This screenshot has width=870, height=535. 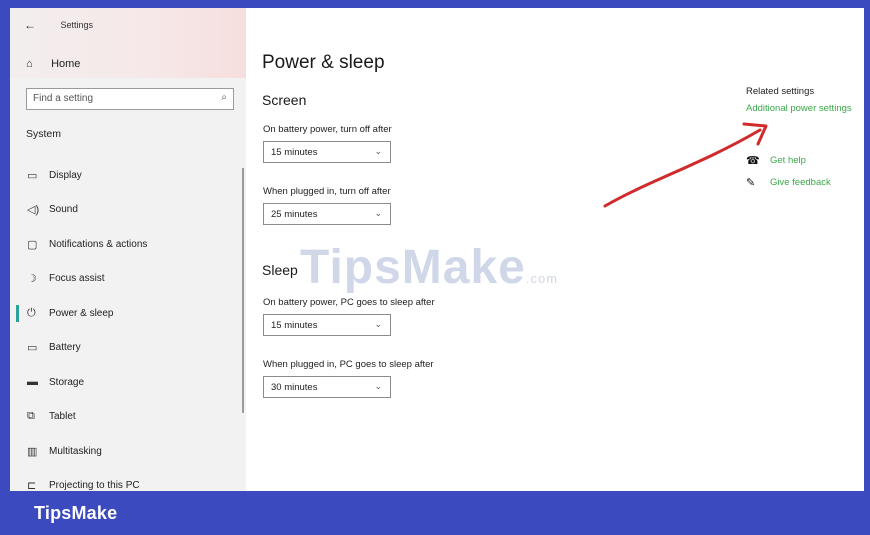 What do you see at coordinates (435, 513) in the screenshot?
I see `brand-bar: TipsMake` at bounding box center [435, 513].